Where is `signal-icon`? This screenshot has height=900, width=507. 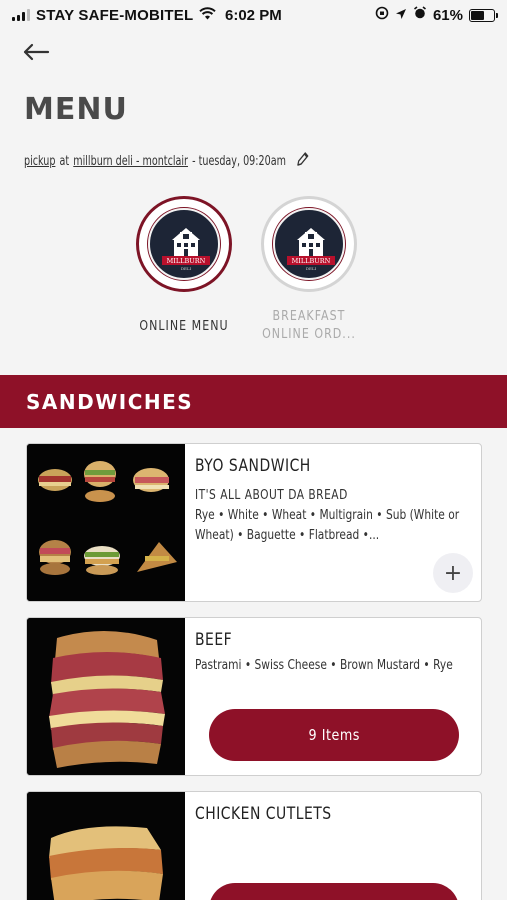 signal-icon is located at coordinates (21, 15).